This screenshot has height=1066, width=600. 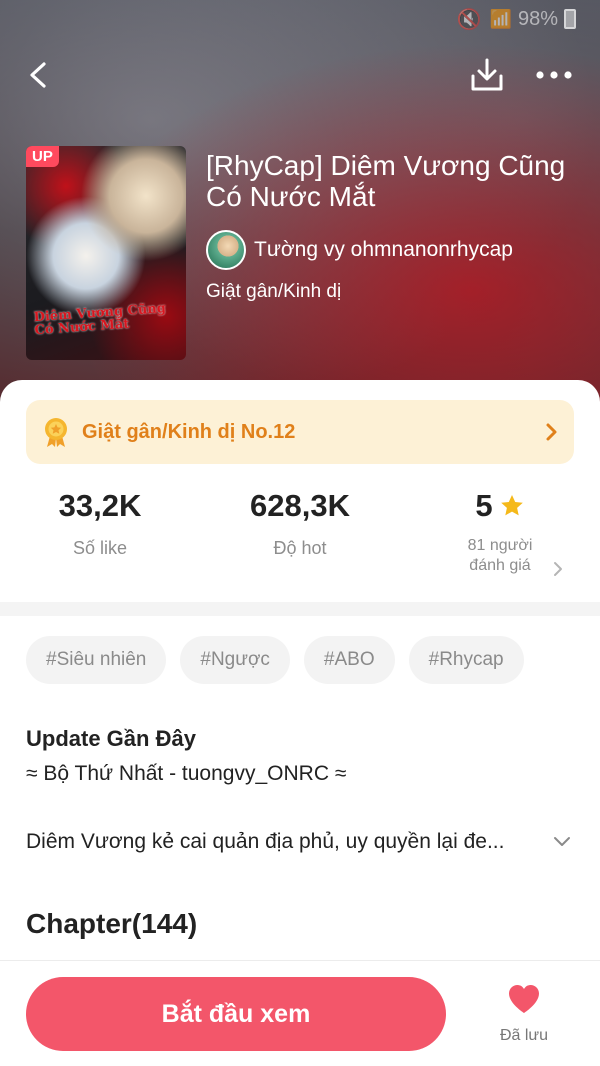 I want to click on stat-hot: 628,3K Độ hot, so click(x=300, y=522).